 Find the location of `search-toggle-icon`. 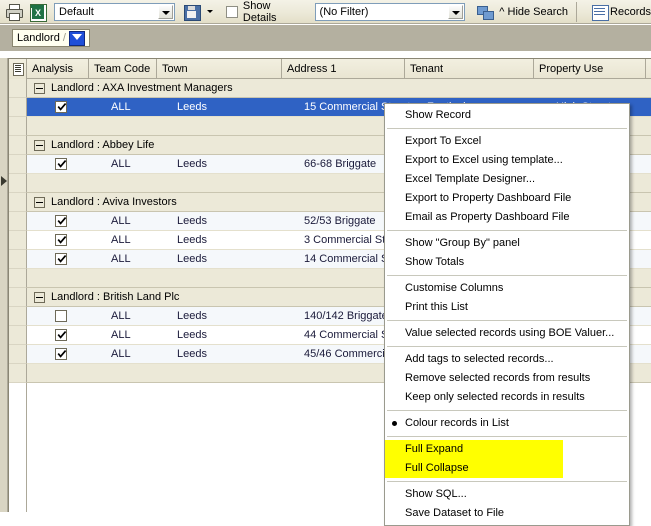

search-toggle-icon is located at coordinates (485, 12).